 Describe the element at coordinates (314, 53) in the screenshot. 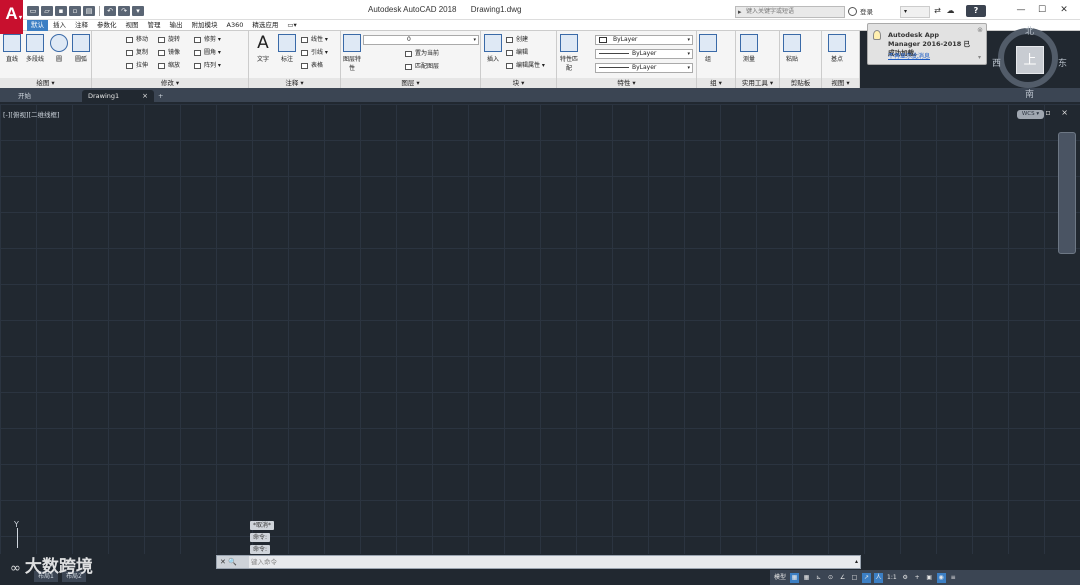

I see `leader-button: 引线 ▾` at that location.